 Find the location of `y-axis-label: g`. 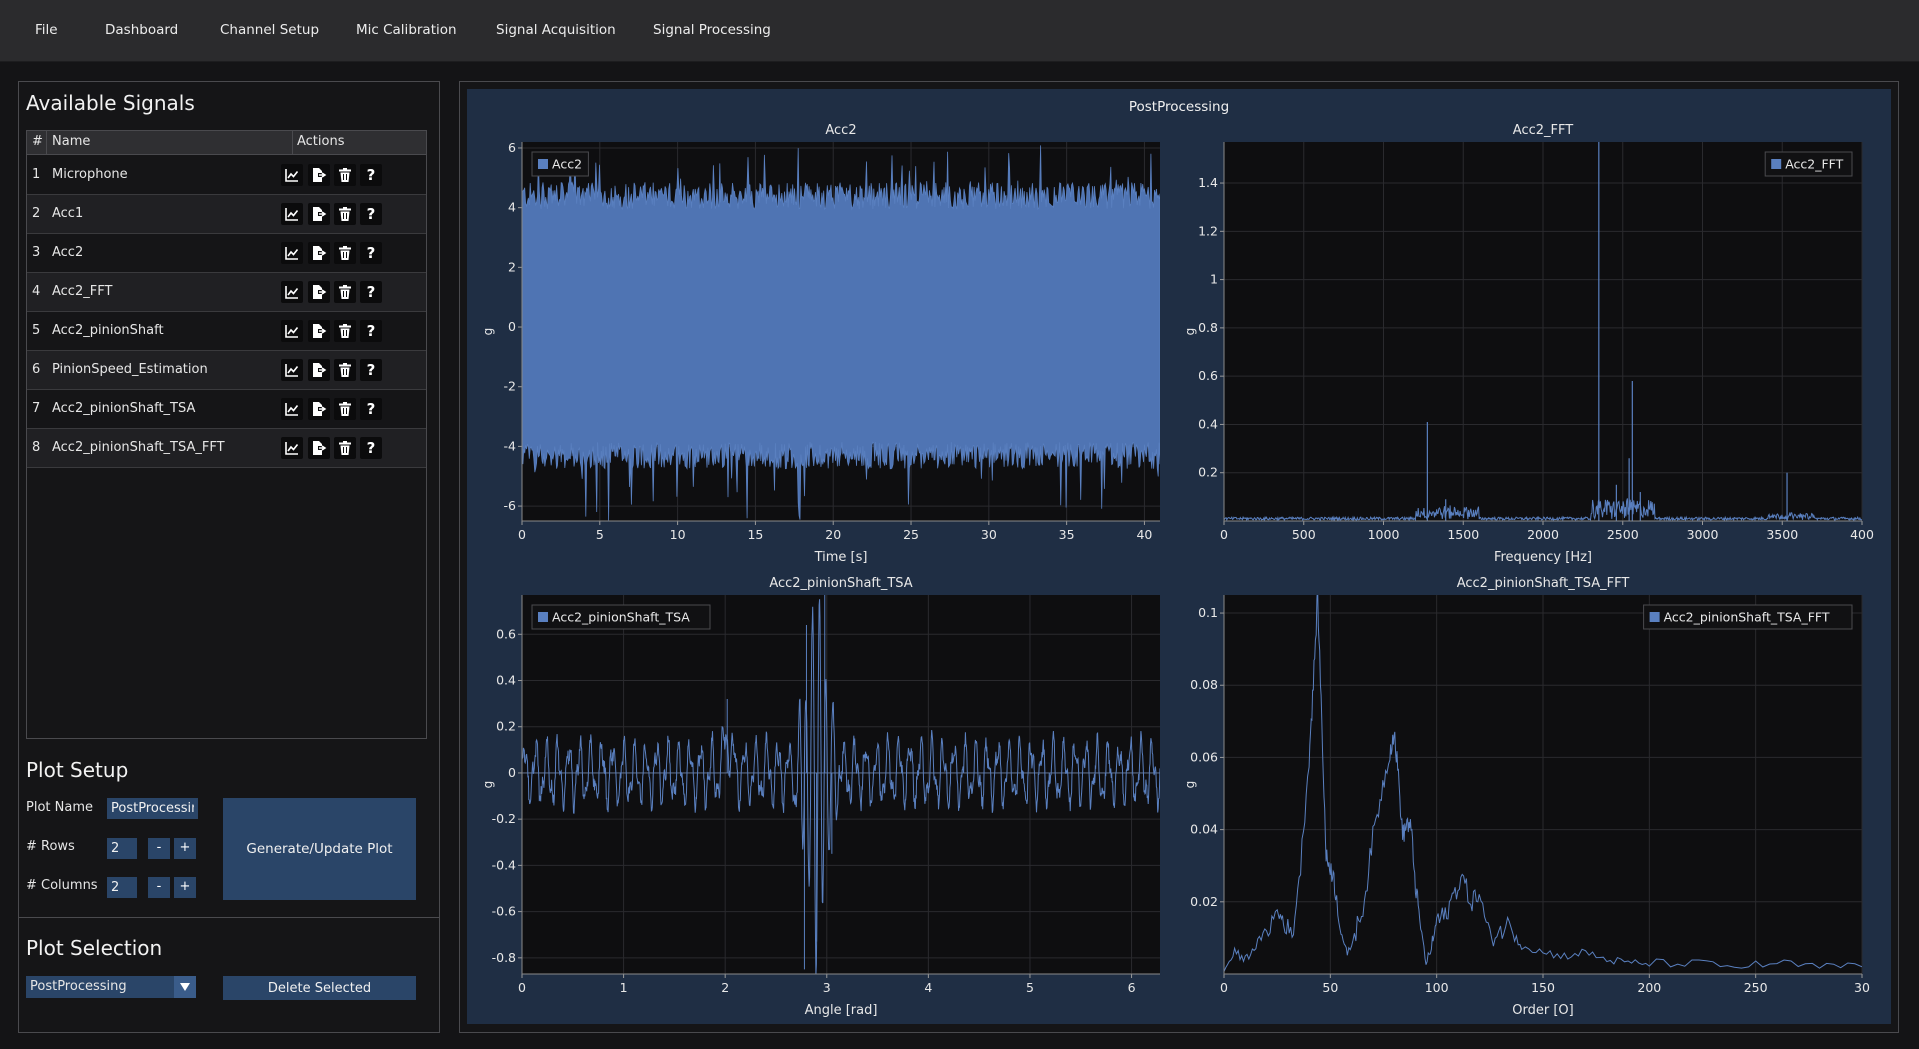

y-axis-label: g is located at coordinates (1190, 785).